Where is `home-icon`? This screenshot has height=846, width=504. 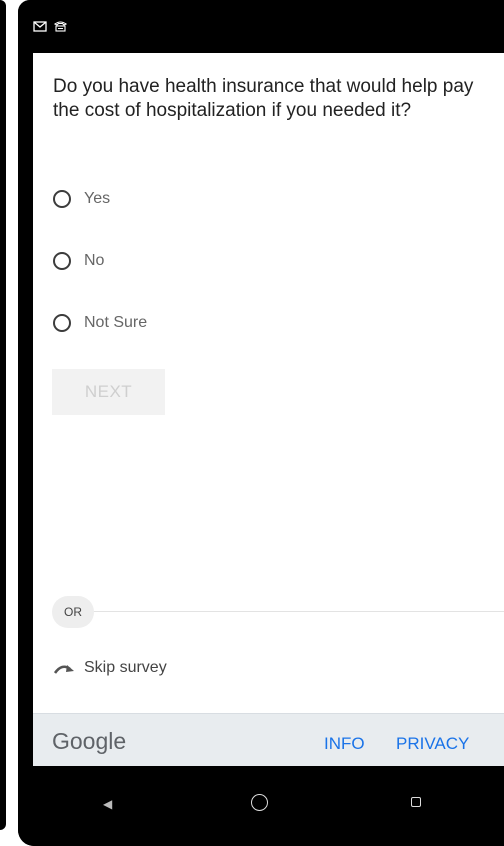
home-icon is located at coordinates (259, 802).